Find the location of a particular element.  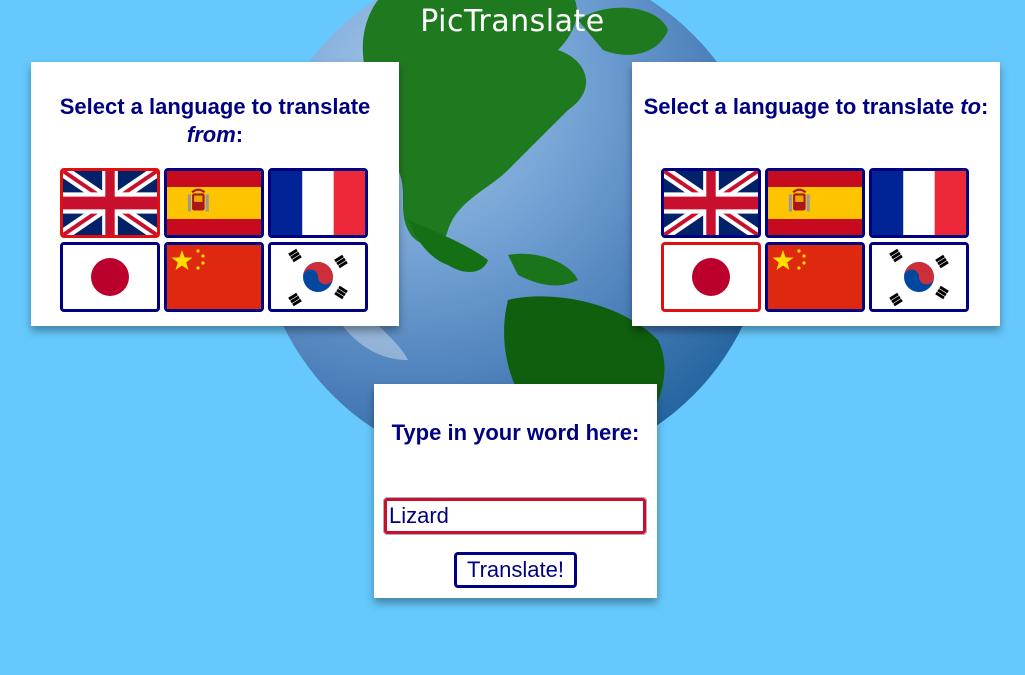

word-input-panel: Type in your word here: Translate! is located at coordinates (515, 491).